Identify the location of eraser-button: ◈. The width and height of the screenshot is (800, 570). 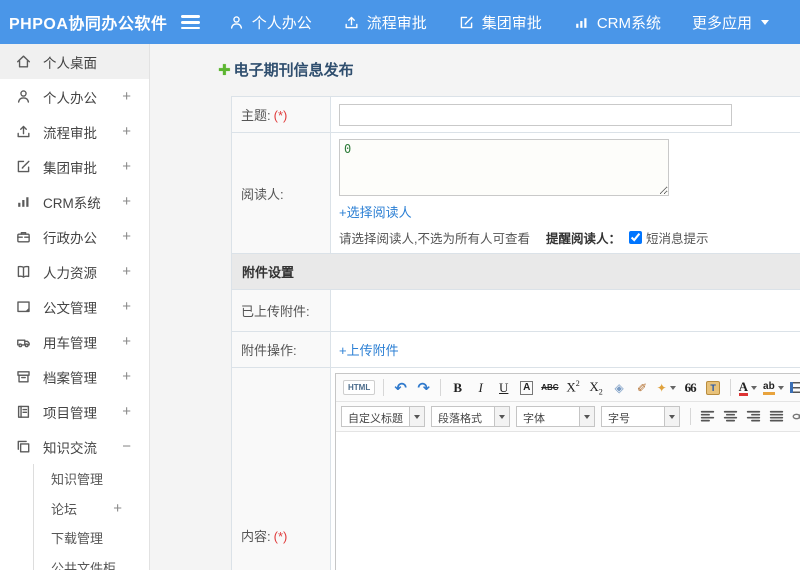
(619, 387).